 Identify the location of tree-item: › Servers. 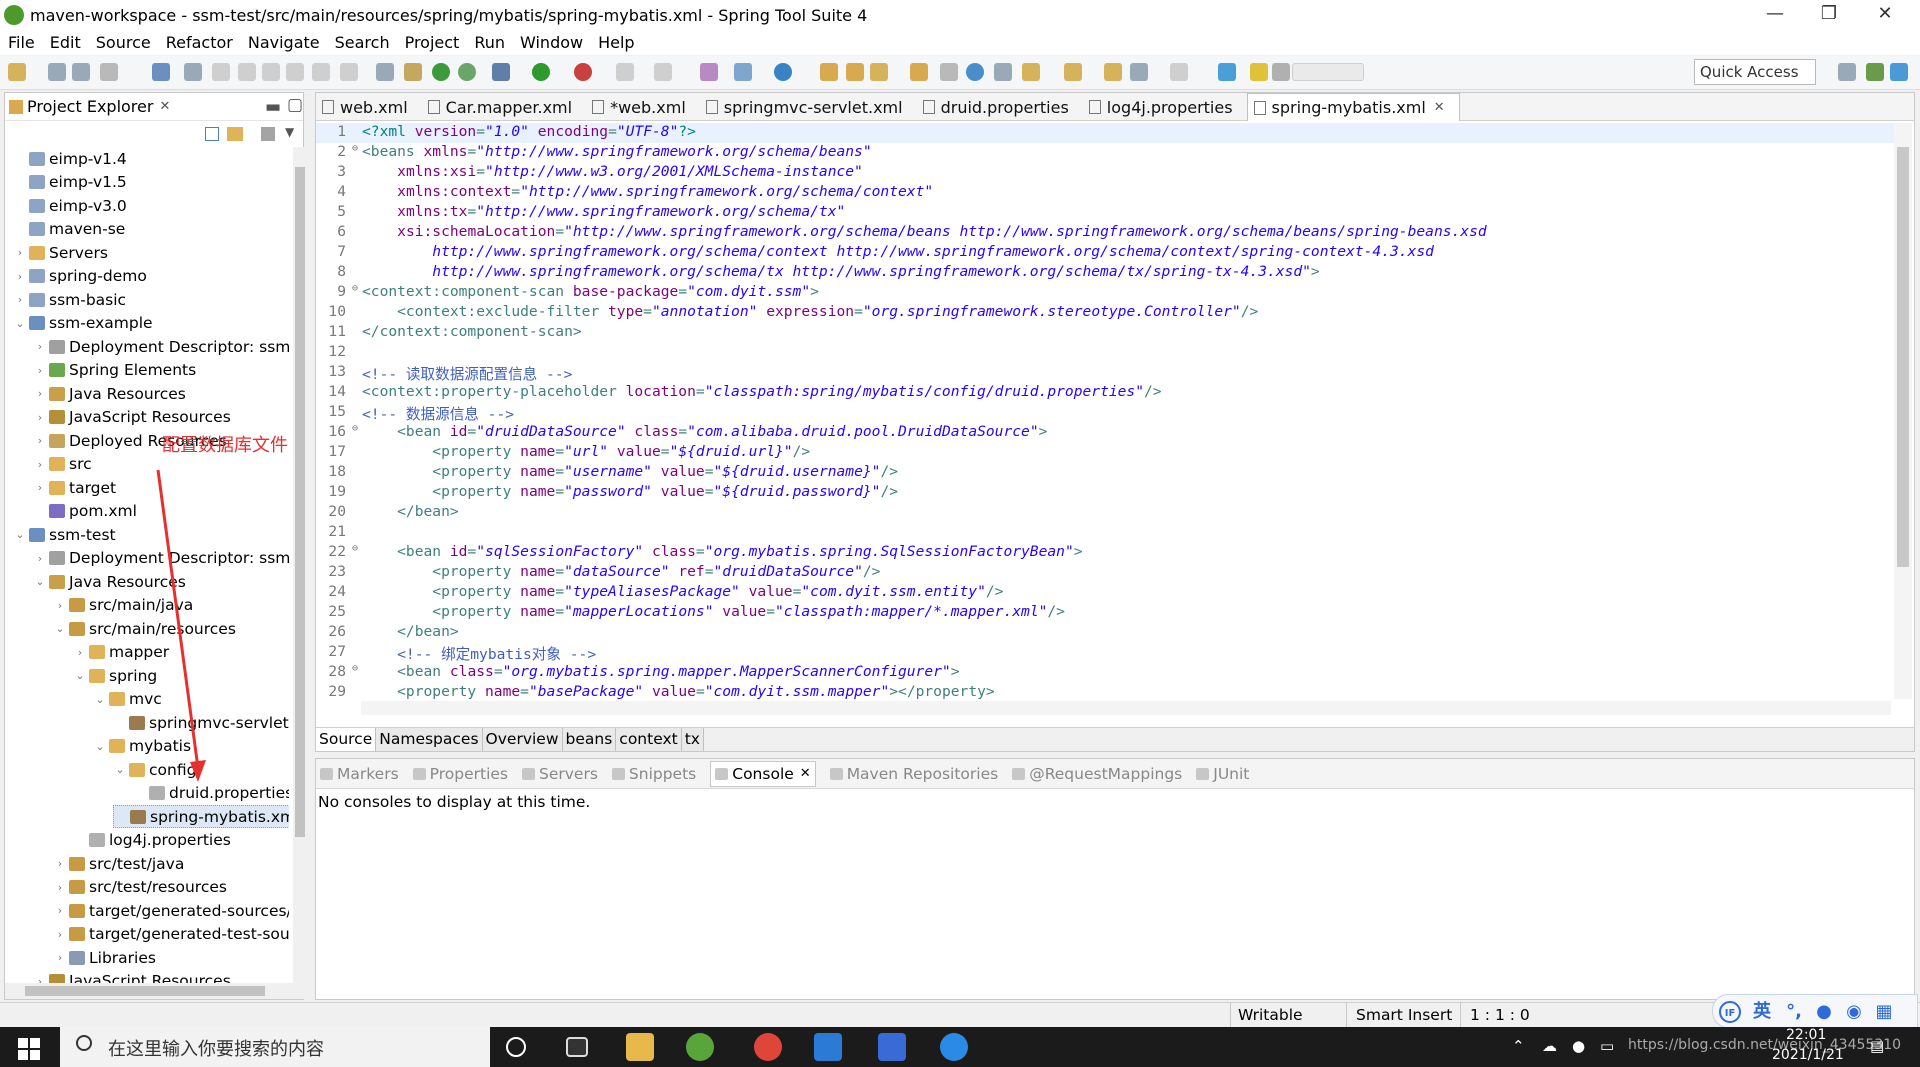
(60, 252).